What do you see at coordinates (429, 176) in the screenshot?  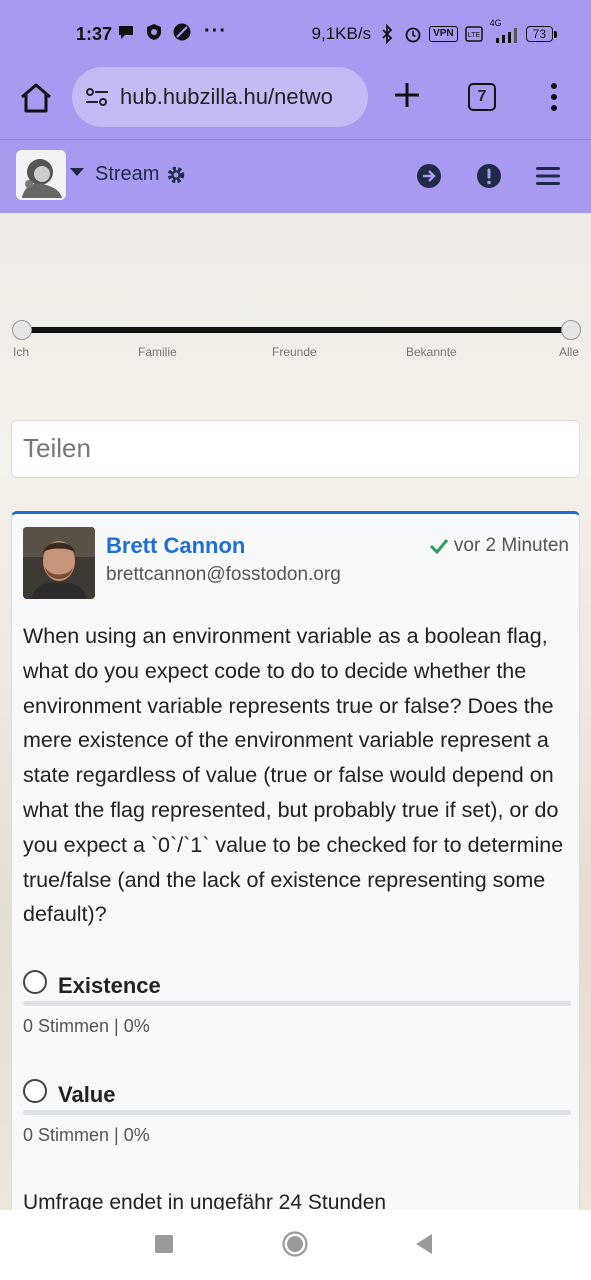 I see `arrow-right-circle-icon` at bounding box center [429, 176].